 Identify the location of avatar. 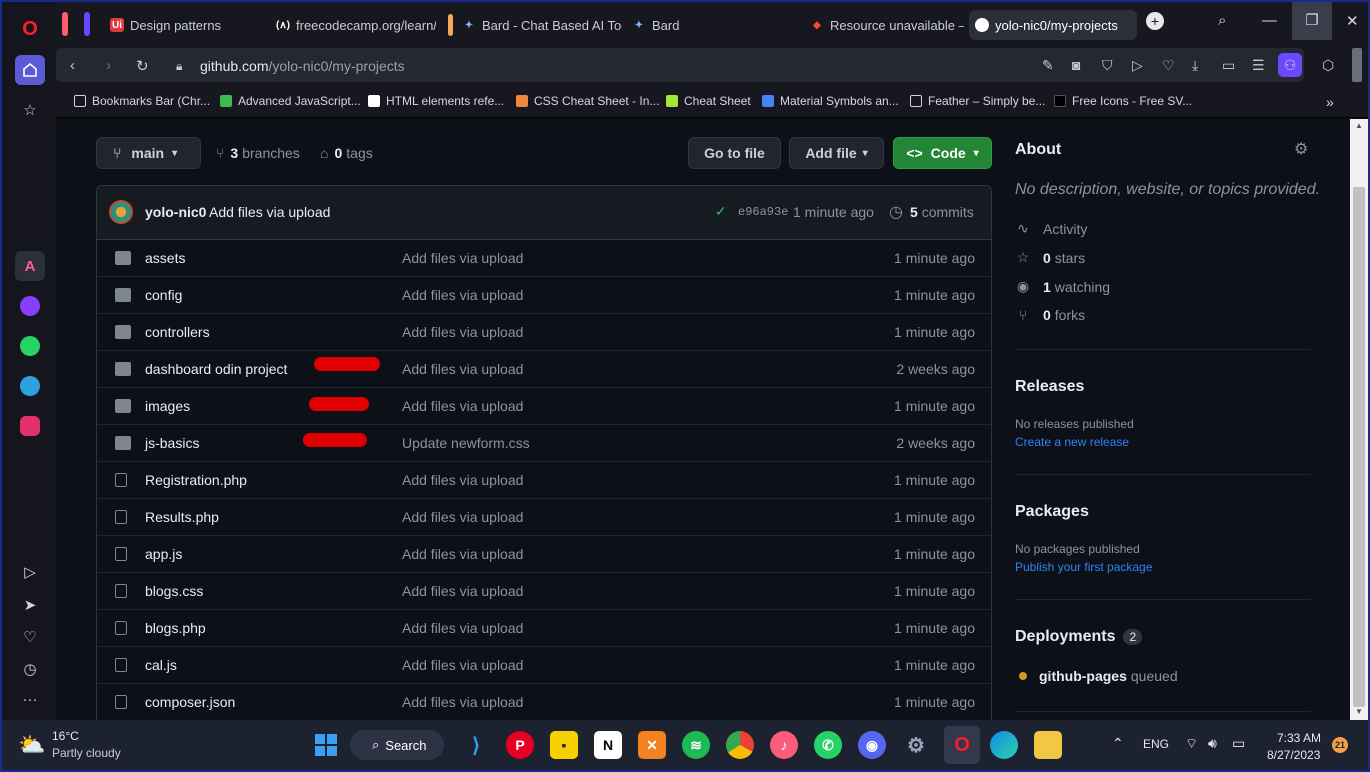
(121, 212).